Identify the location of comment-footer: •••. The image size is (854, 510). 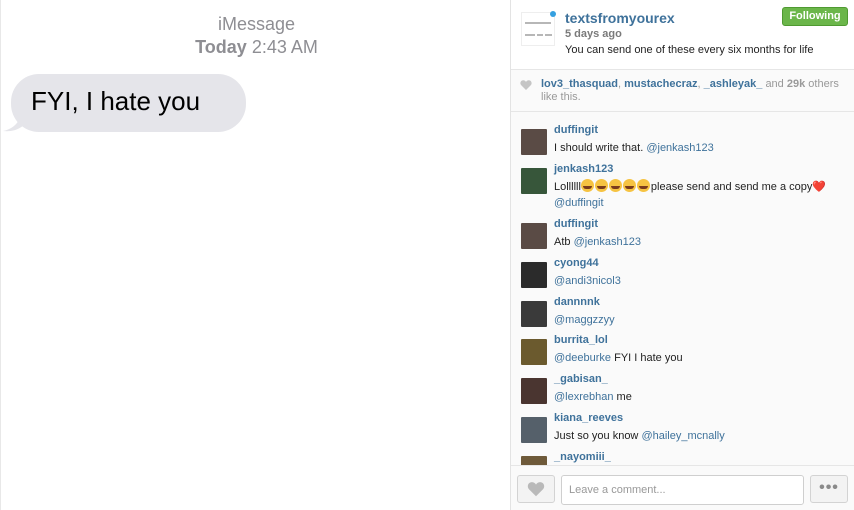
(682, 487).